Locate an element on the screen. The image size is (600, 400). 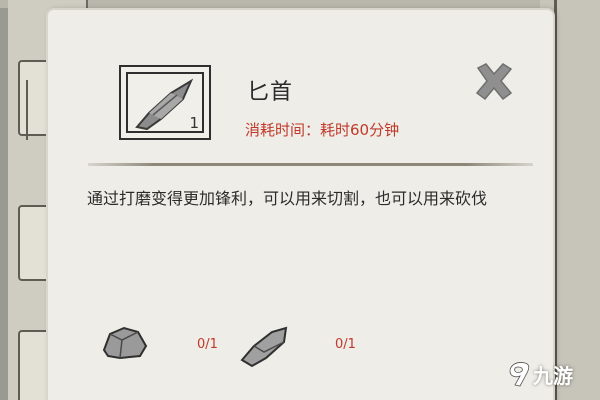
9you-logo-icon is located at coordinates (519, 374).